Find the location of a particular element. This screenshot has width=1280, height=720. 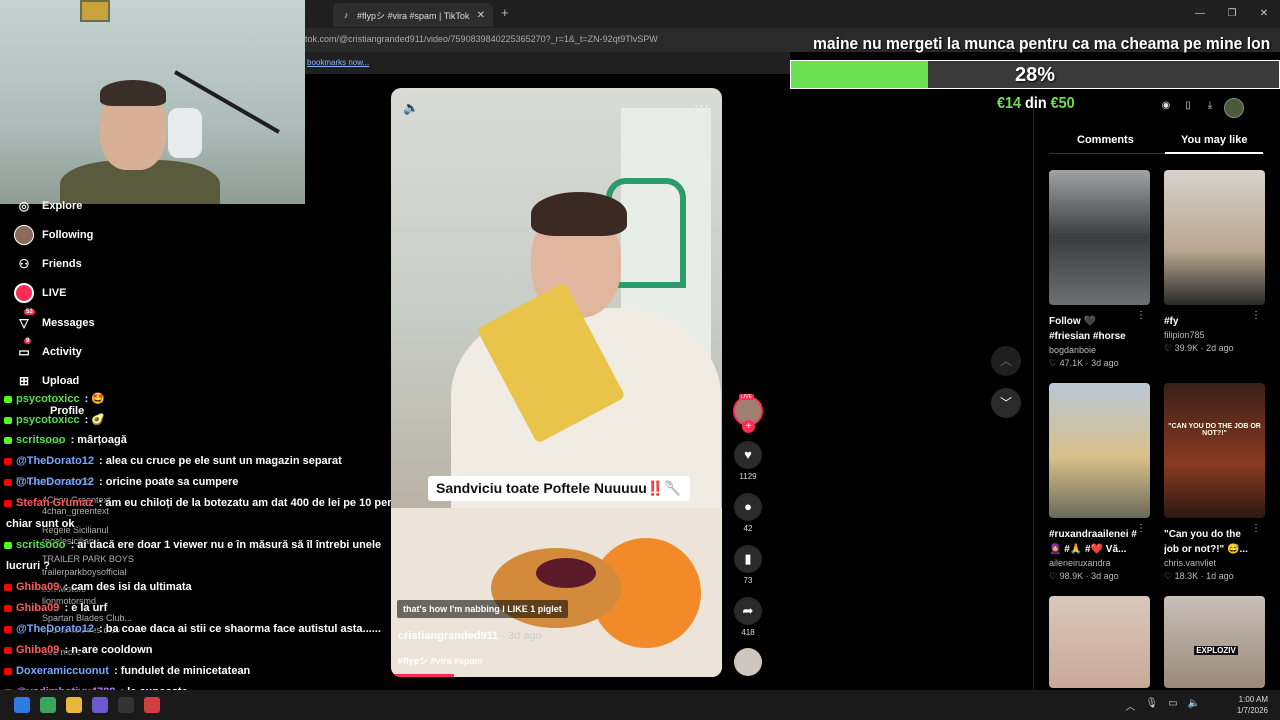

profile-avatar-icon is located at coordinates (1234, 108).